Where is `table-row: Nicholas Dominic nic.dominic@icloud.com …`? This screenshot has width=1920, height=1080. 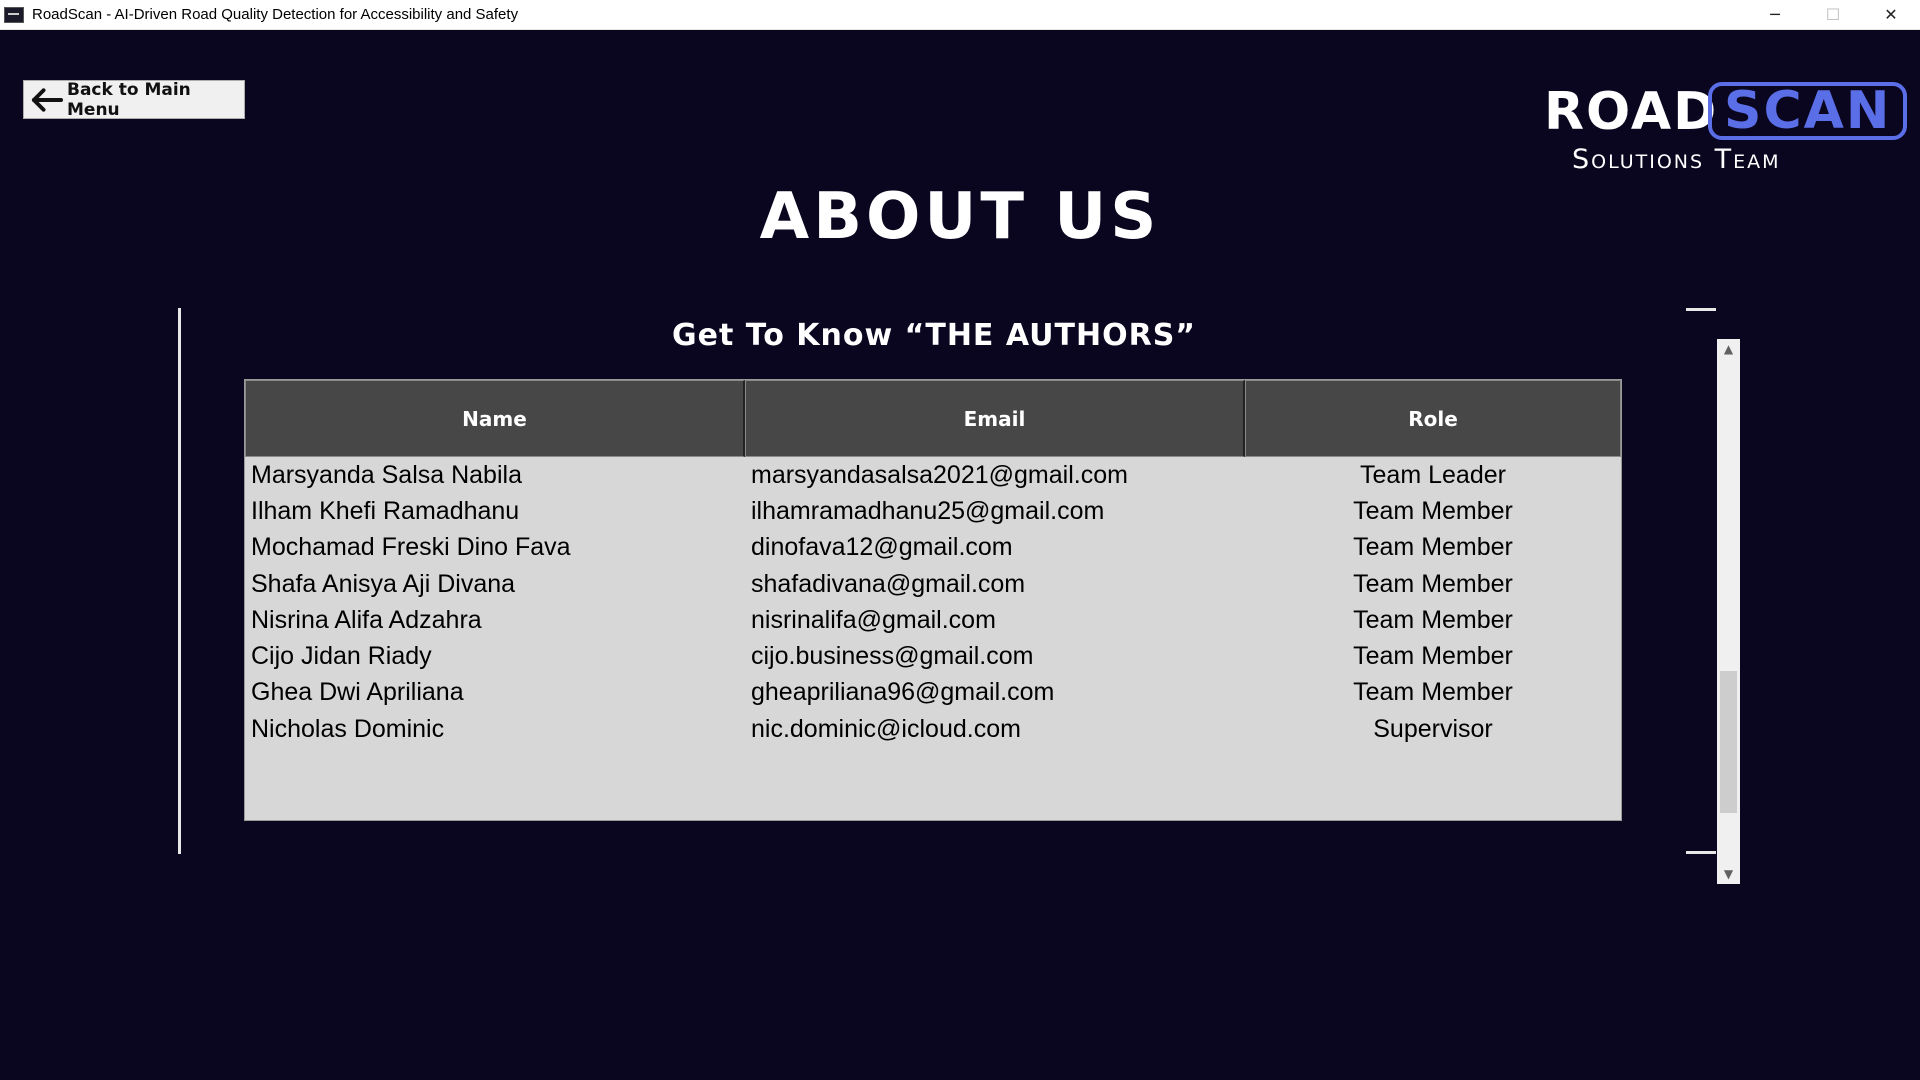
table-row: Nicholas Dominic nic.dominic@icloud.com … is located at coordinates (933, 729).